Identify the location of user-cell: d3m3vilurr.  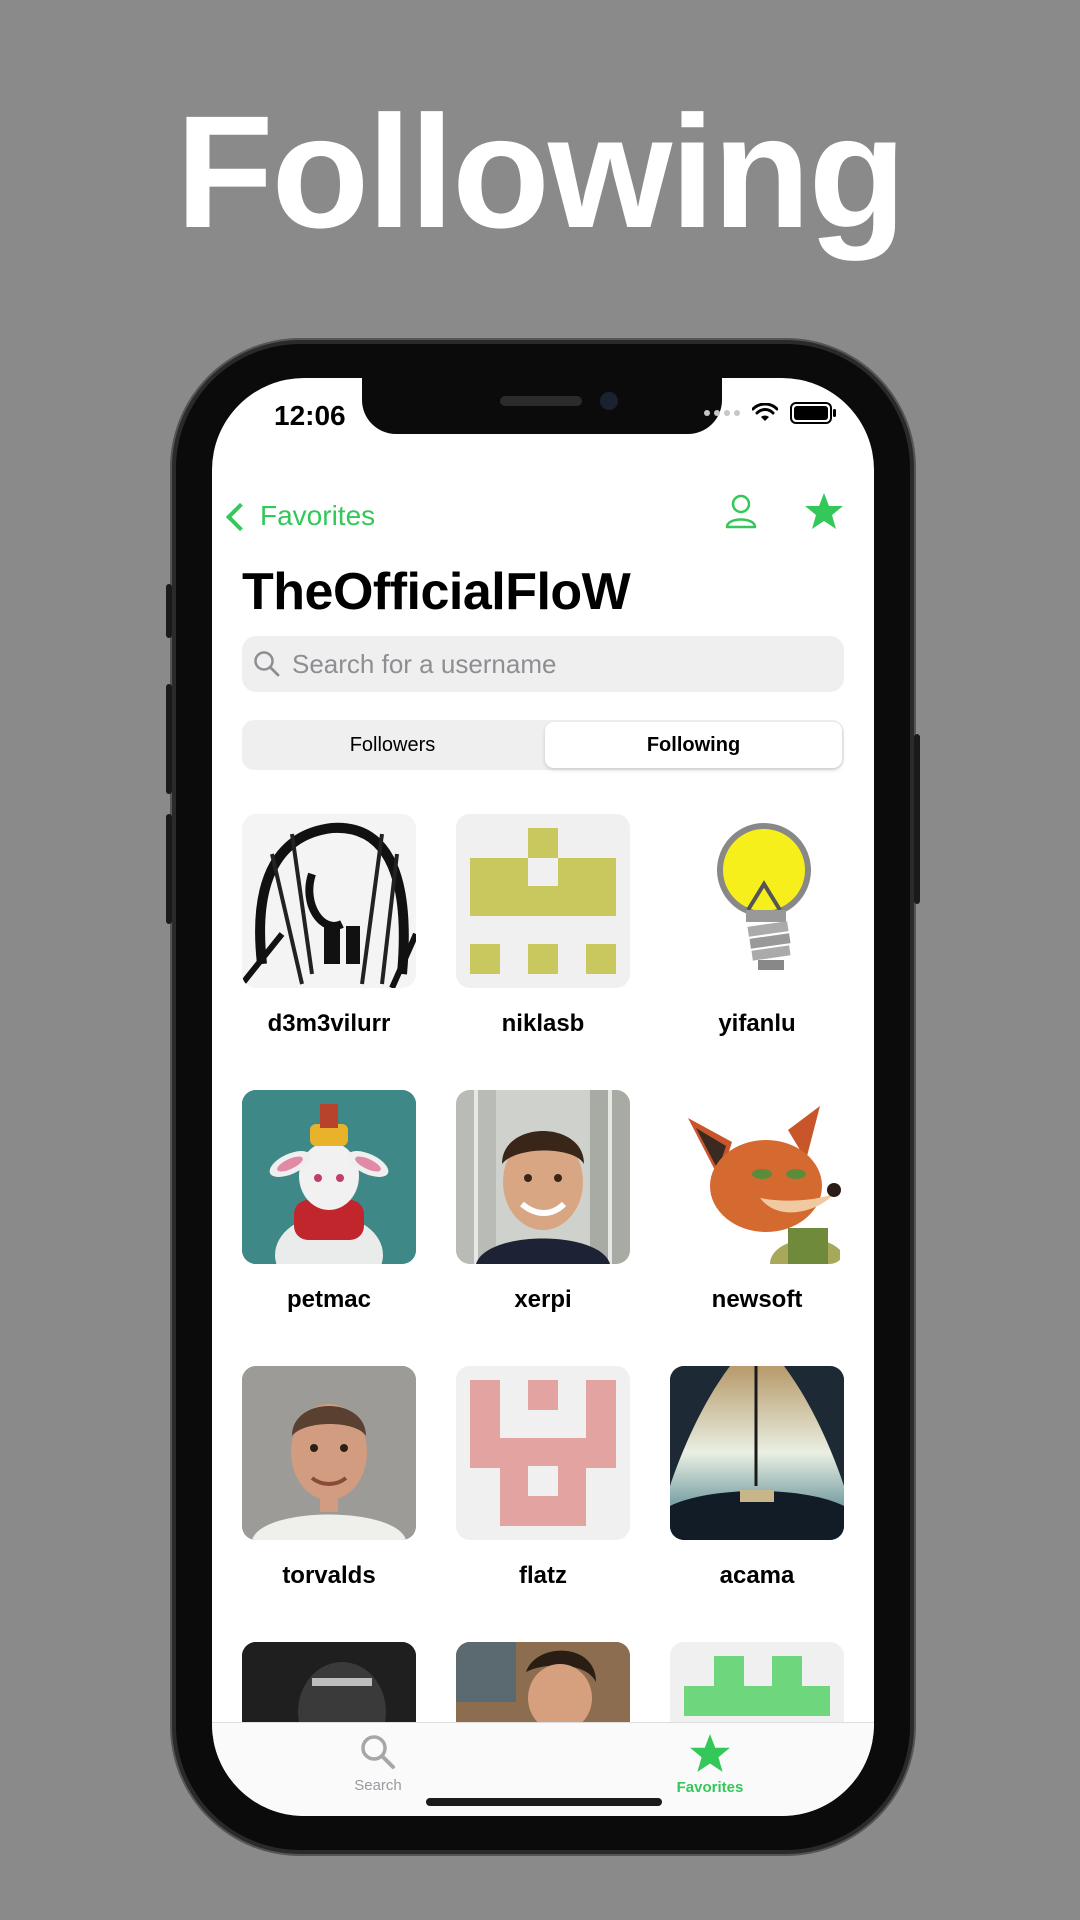
(329, 926).